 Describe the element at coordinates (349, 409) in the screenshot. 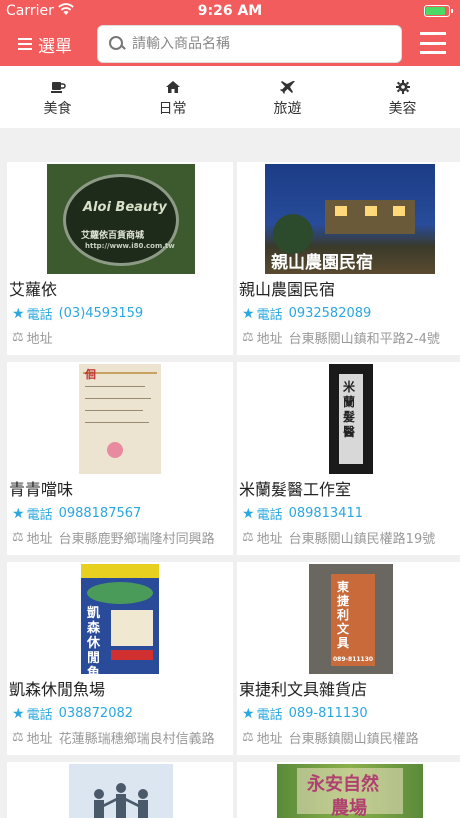

I see `sign-text: 米蘭髮醫` at that location.